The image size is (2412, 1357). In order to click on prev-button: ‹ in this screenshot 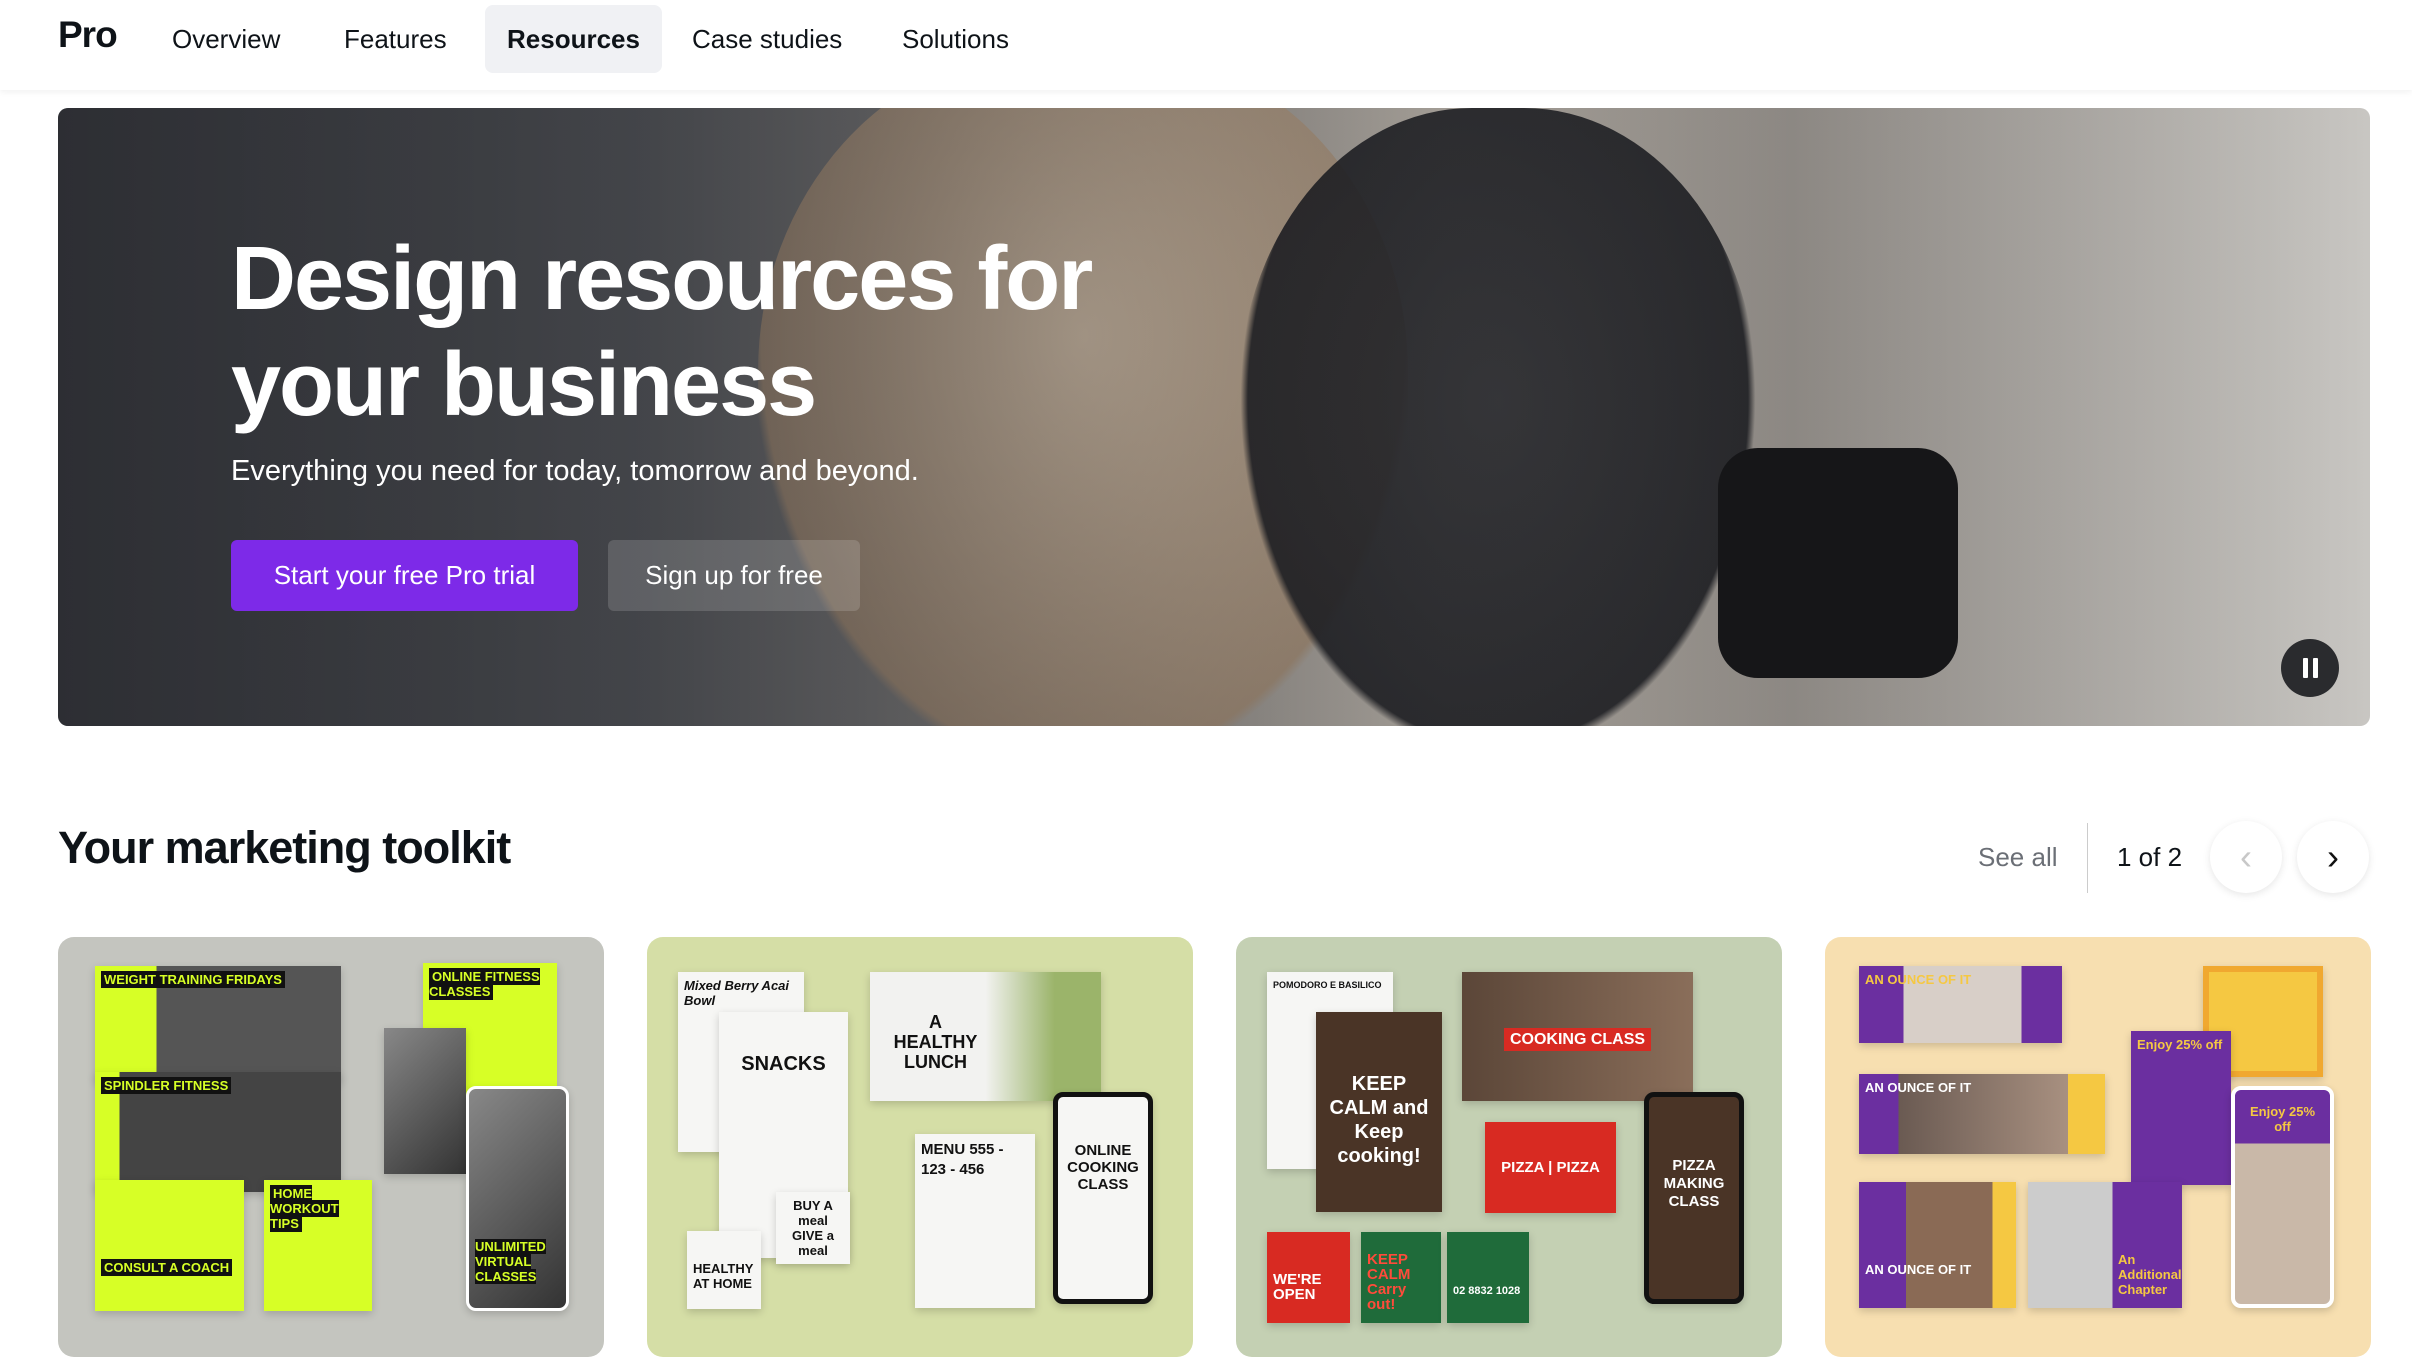, I will do `click(2246, 857)`.